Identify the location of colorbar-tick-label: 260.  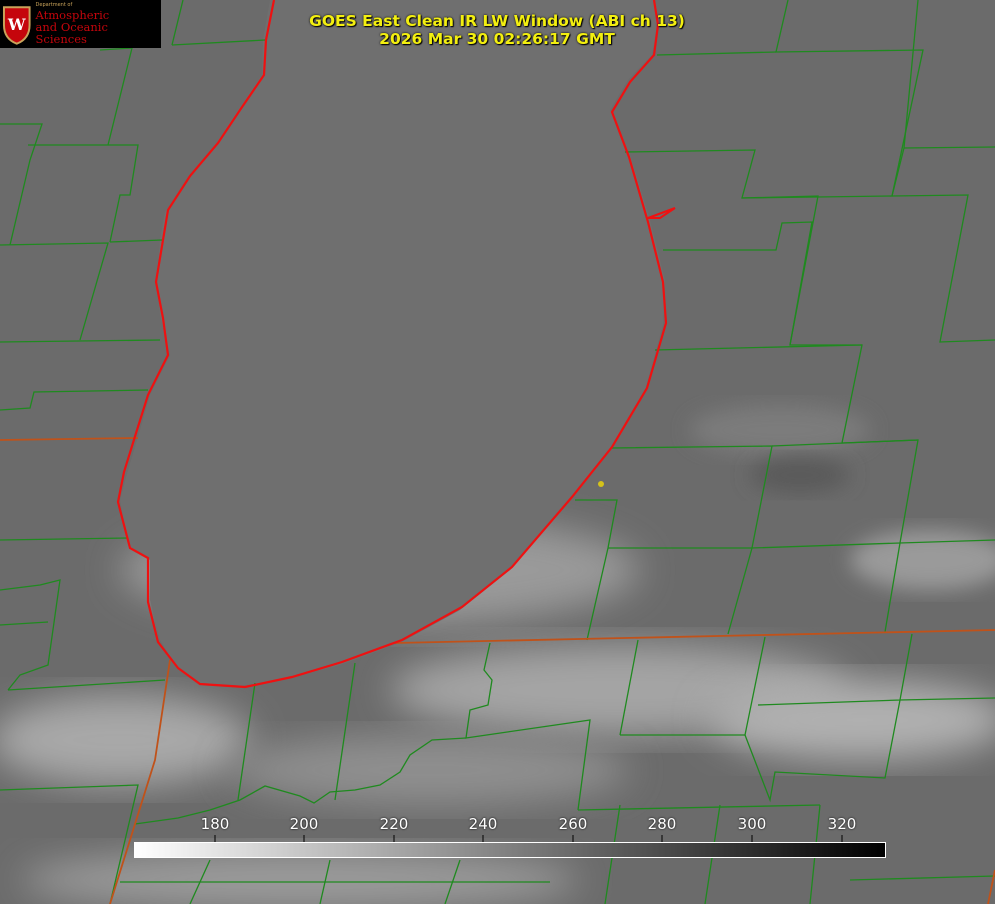
(573, 824).